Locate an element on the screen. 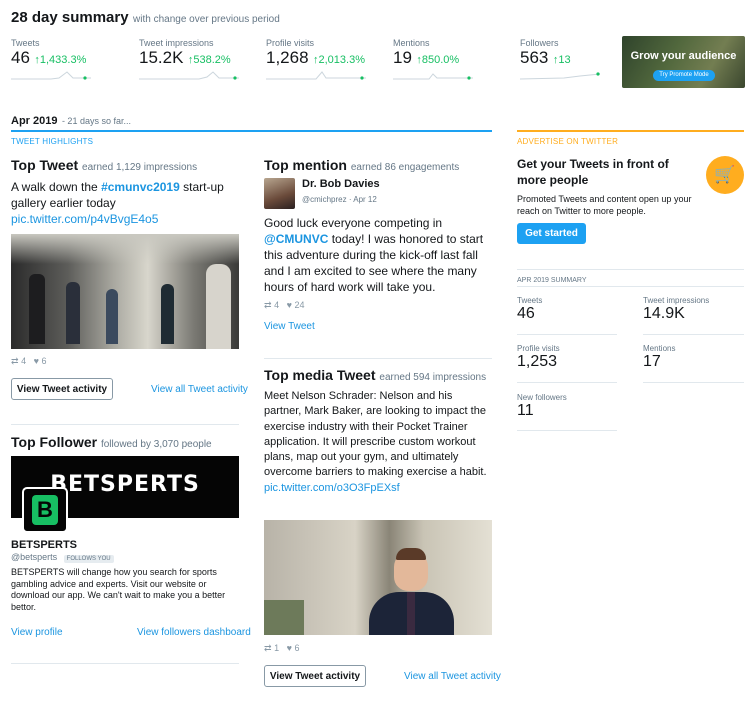 The image size is (751, 701). stat-followers: Followers 563 ↑13 is located at coordinates (567, 53).